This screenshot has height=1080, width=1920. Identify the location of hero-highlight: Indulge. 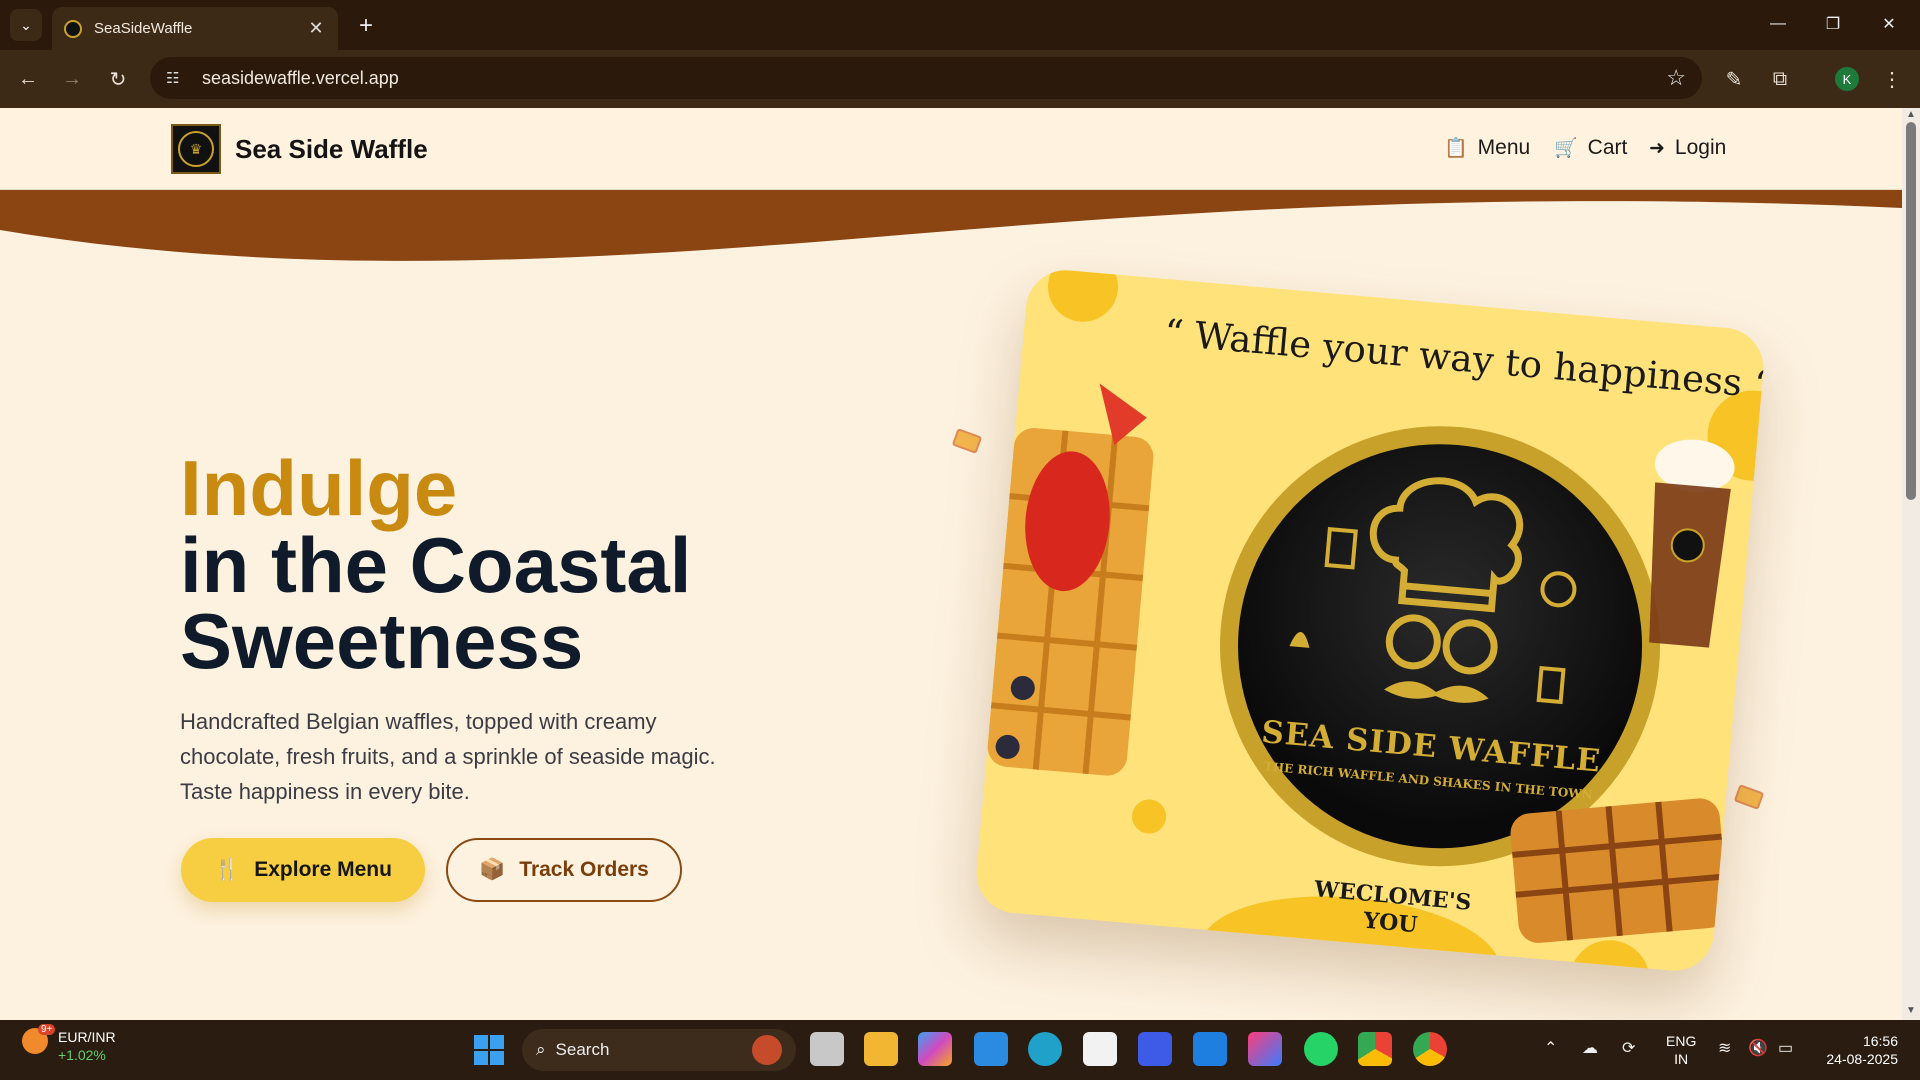
(319, 488).